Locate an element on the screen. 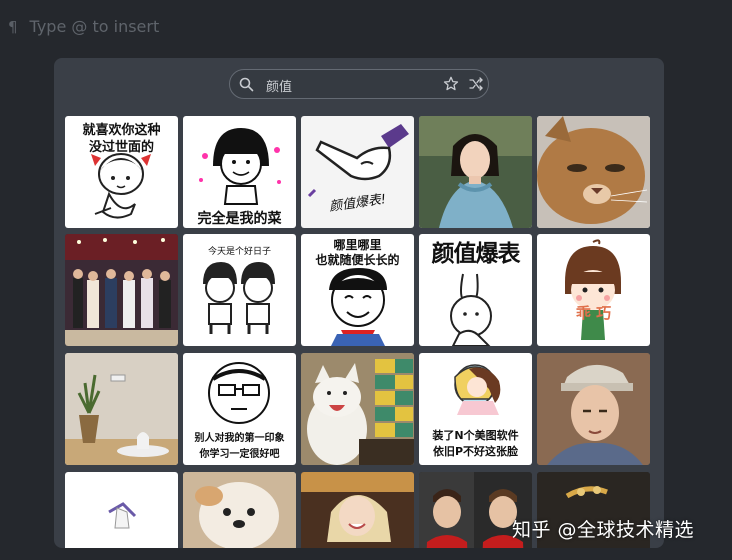 The image size is (732, 560). sticker-tile: 就喜欢你这种 没过世面的 is located at coordinates (121, 172).